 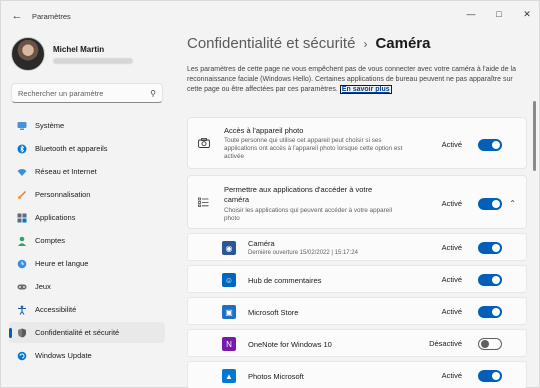 What do you see at coordinates (87, 125) in the screenshot?
I see `sidebar-item-systeme: Système` at bounding box center [87, 125].